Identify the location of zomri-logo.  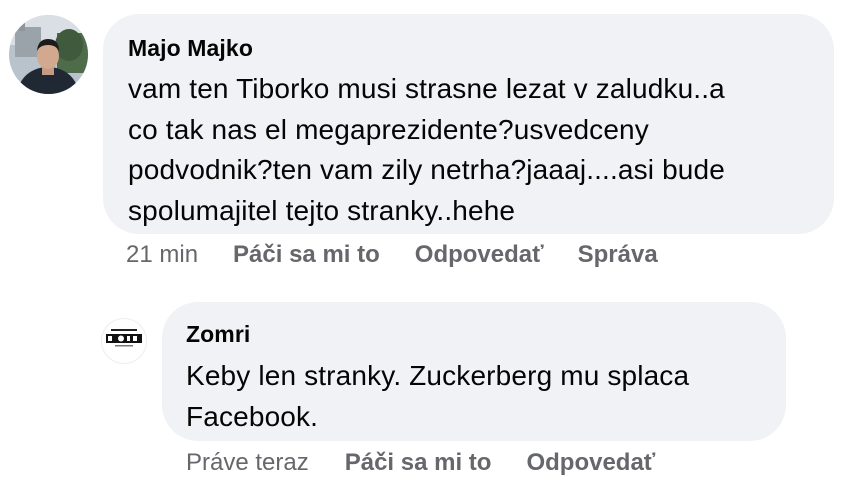
(124, 338).